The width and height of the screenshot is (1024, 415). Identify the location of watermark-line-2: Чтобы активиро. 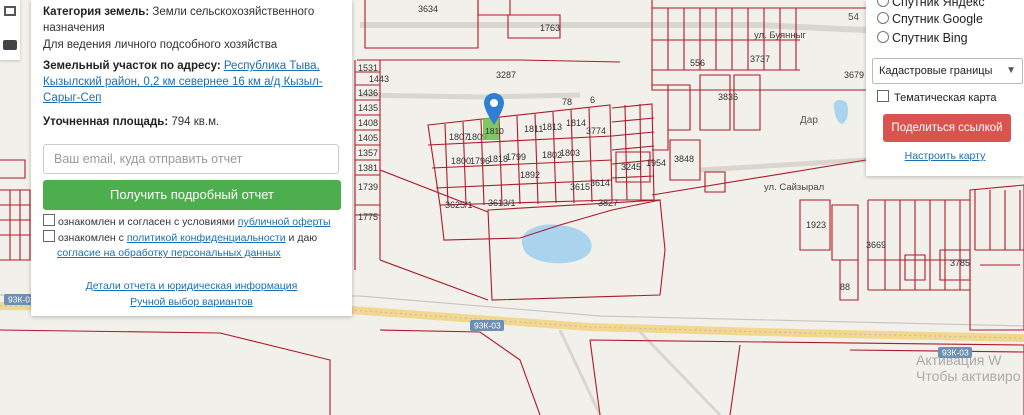
(968, 376).